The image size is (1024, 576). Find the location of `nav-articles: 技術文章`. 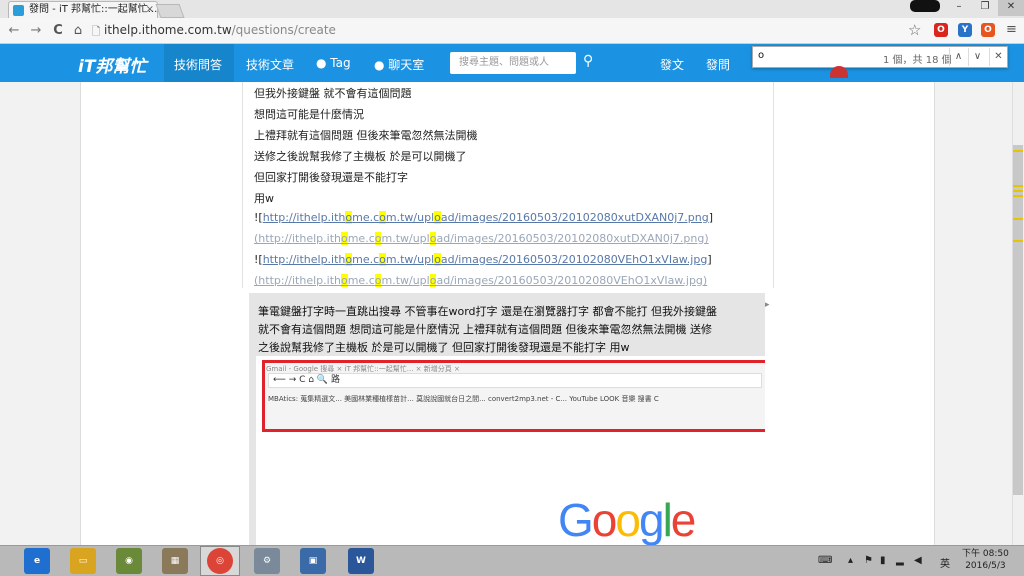

nav-articles: 技術文章 is located at coordinates (270, 64).